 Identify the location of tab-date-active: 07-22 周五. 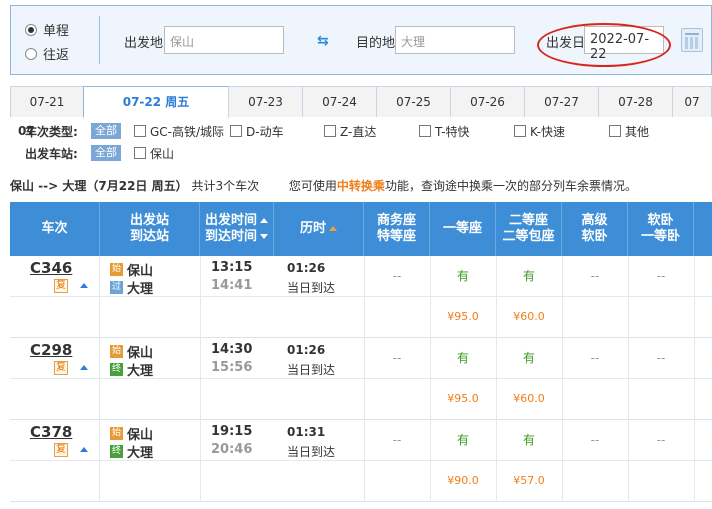
(156, 102).